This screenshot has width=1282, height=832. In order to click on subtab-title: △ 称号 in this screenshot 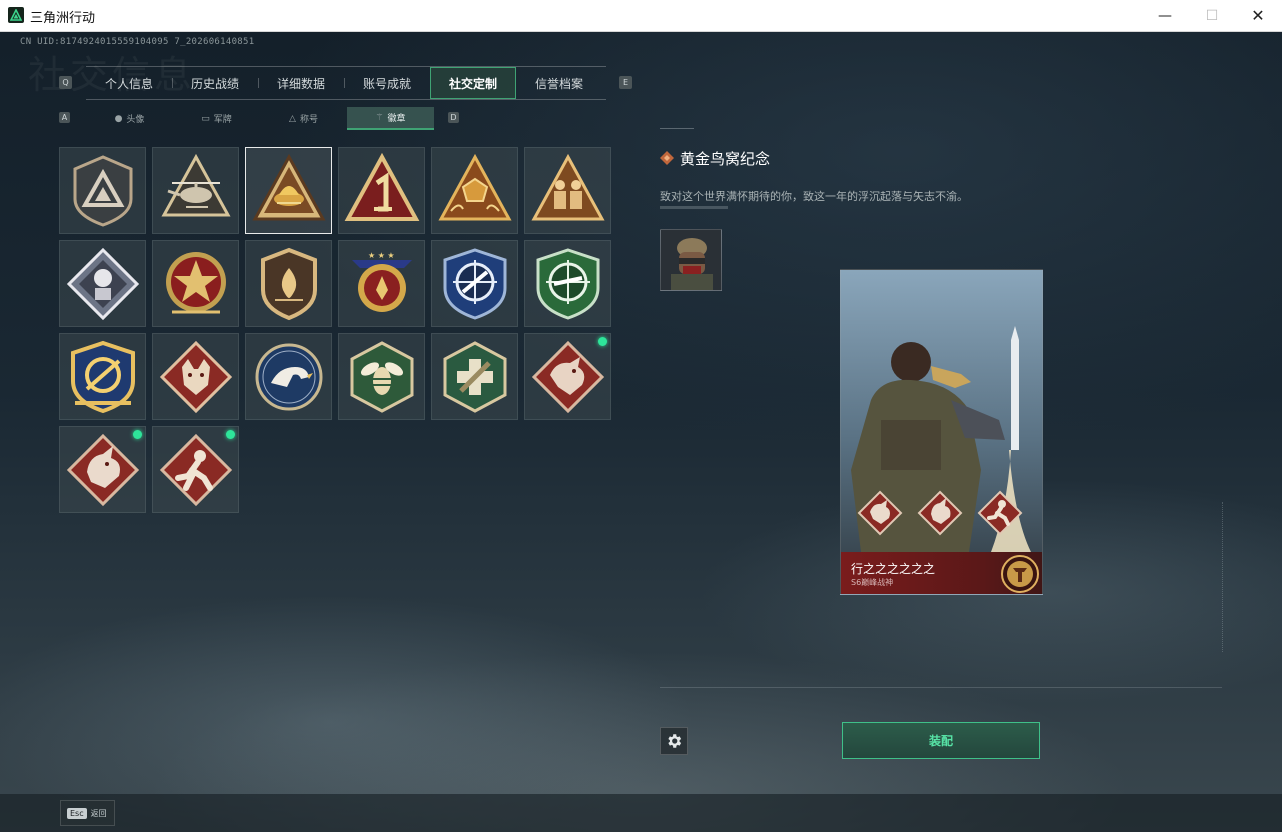, I will do `click(303, 118)`.